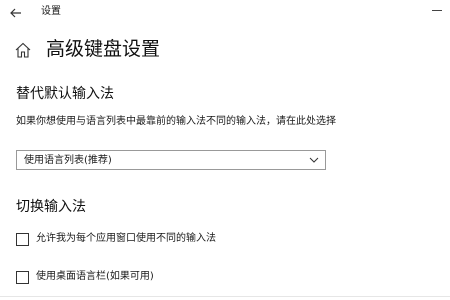 The height and width of the screenshot is (300, 450). I want to click on back-button, so click(16, 12).